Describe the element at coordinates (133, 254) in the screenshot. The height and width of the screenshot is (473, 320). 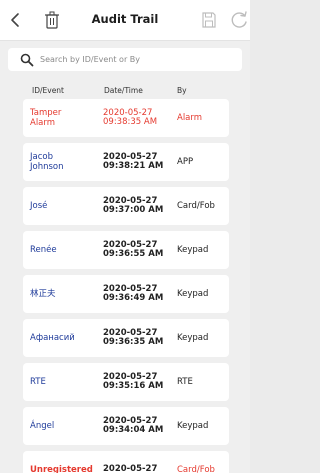
I see `time-text: 09:36:55 AM` at that location.